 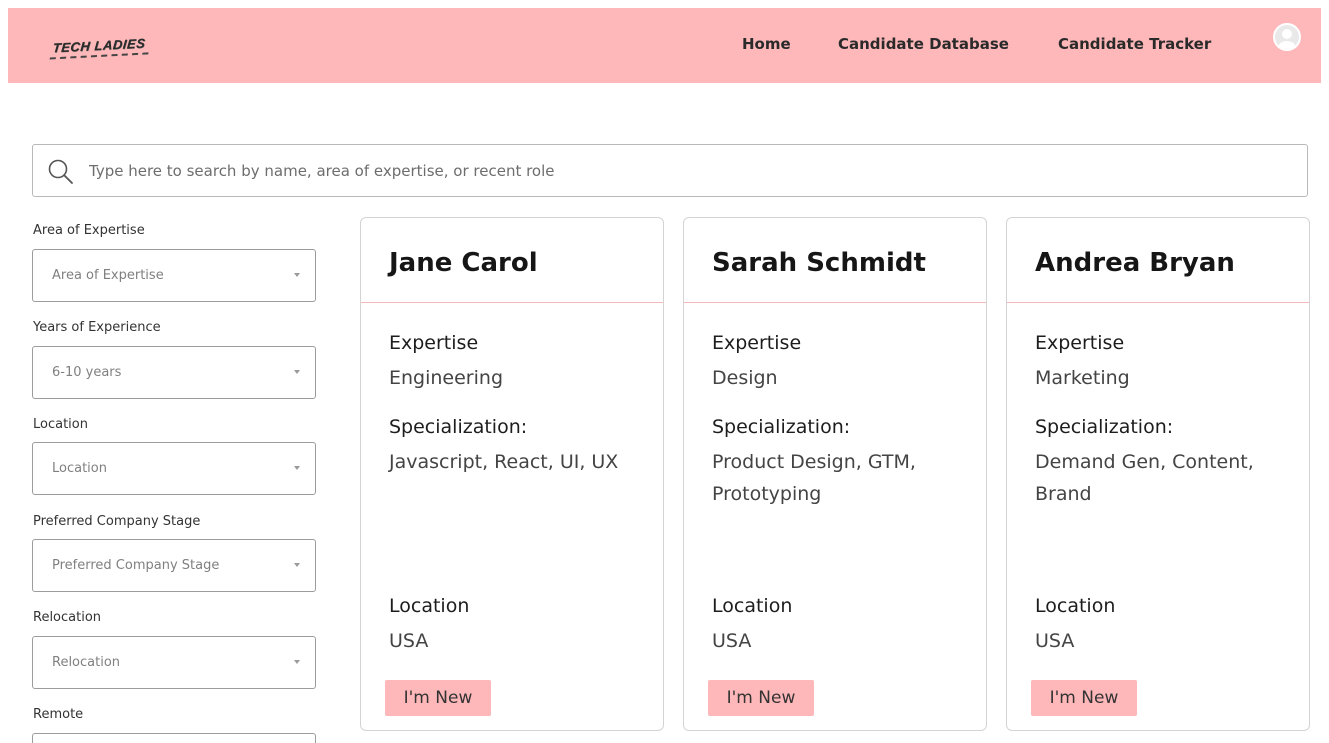 I want to click on select-value: Relocation, so click(x=86, y=662).